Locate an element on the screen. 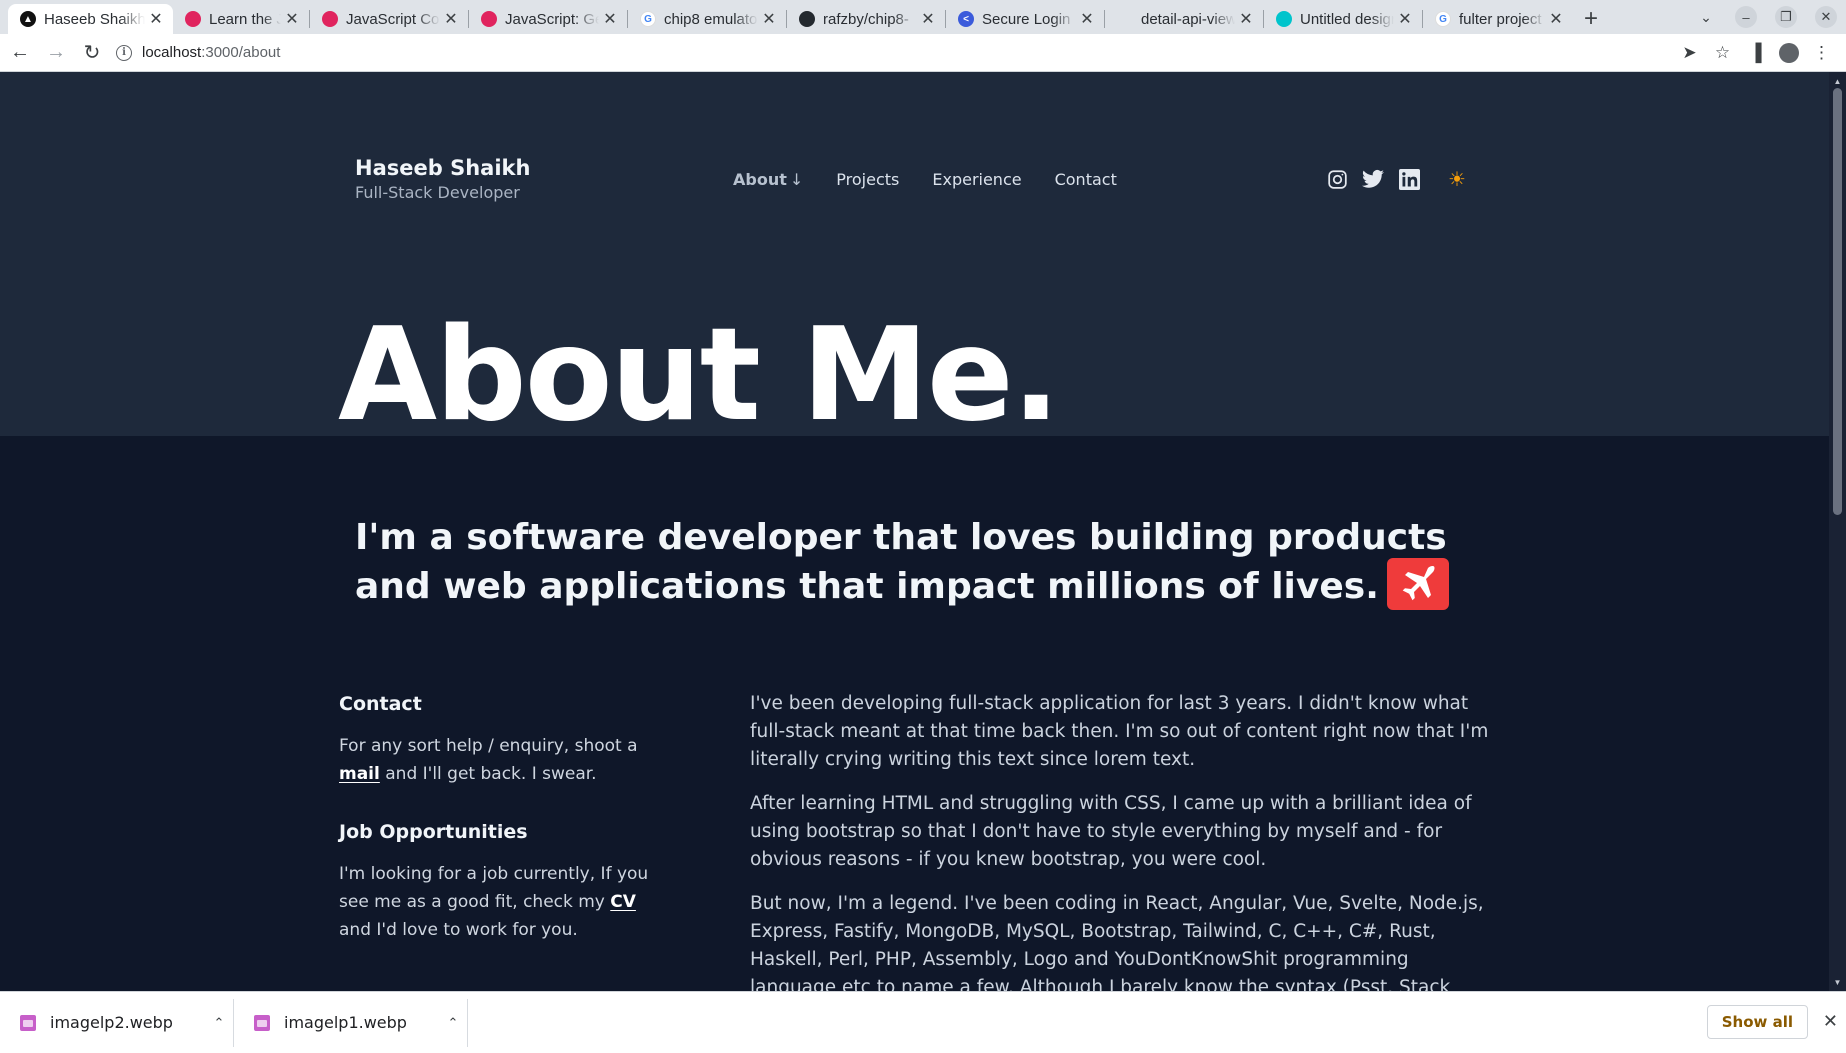  download-filename: imagelp1.webp is located at coordinates (345, 1022).